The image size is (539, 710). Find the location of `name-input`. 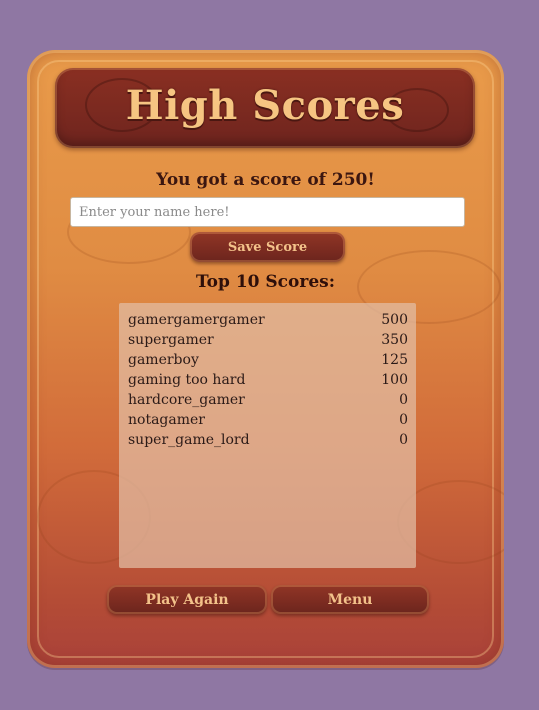

name-input is located at coordinates (267, 212).